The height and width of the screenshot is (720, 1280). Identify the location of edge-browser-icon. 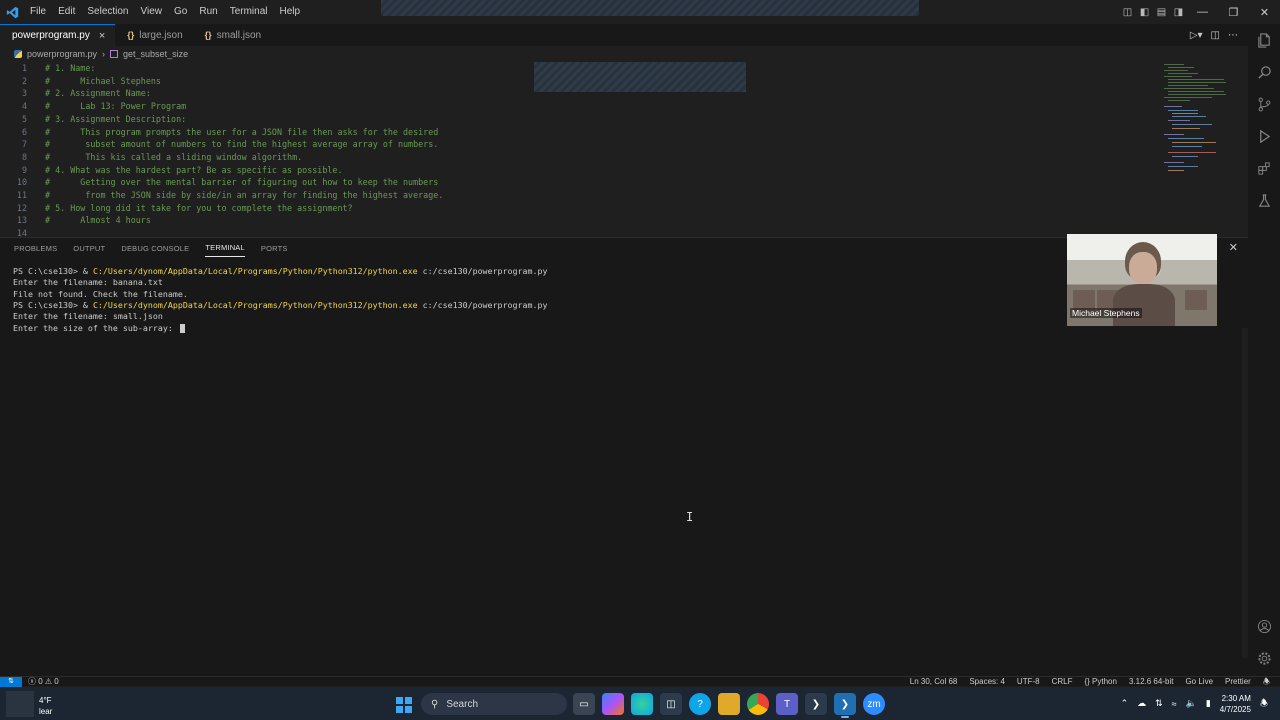
(642, 704).